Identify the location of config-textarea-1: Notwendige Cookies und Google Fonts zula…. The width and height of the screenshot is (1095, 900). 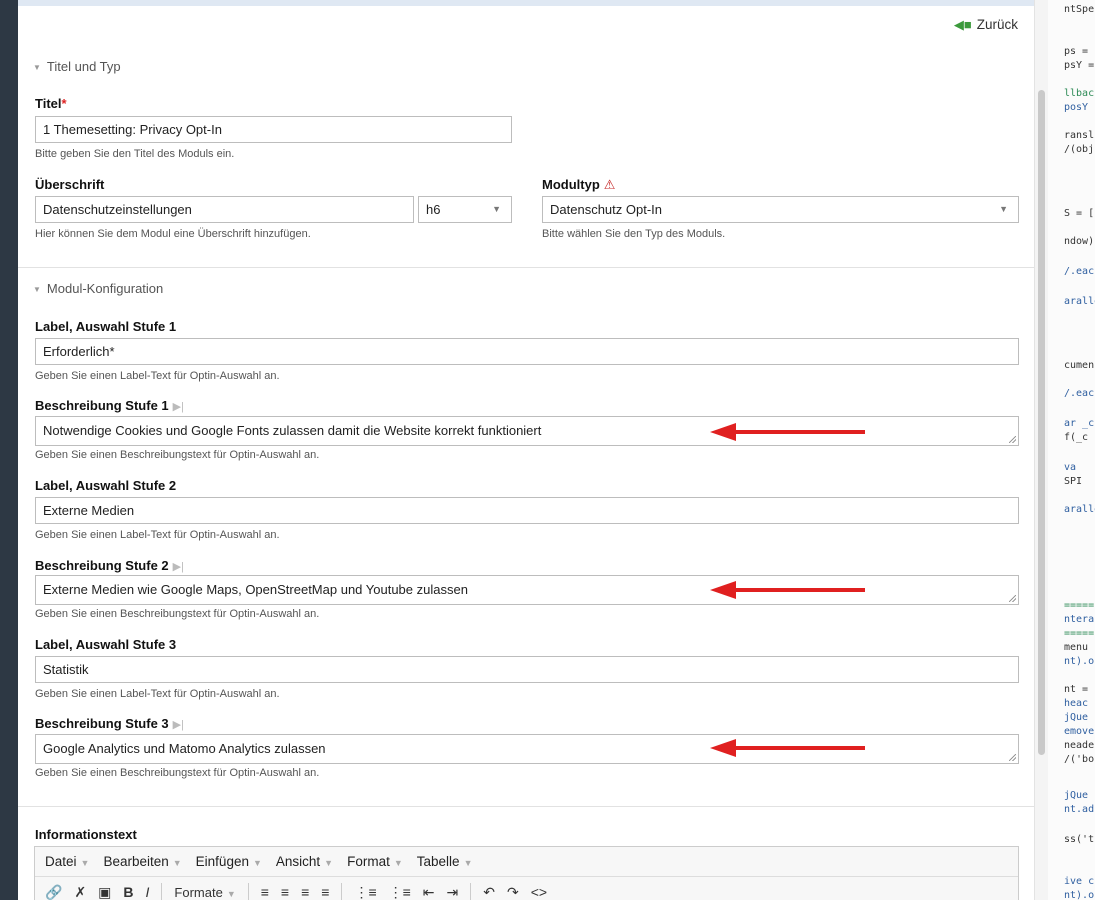
(527, 431).